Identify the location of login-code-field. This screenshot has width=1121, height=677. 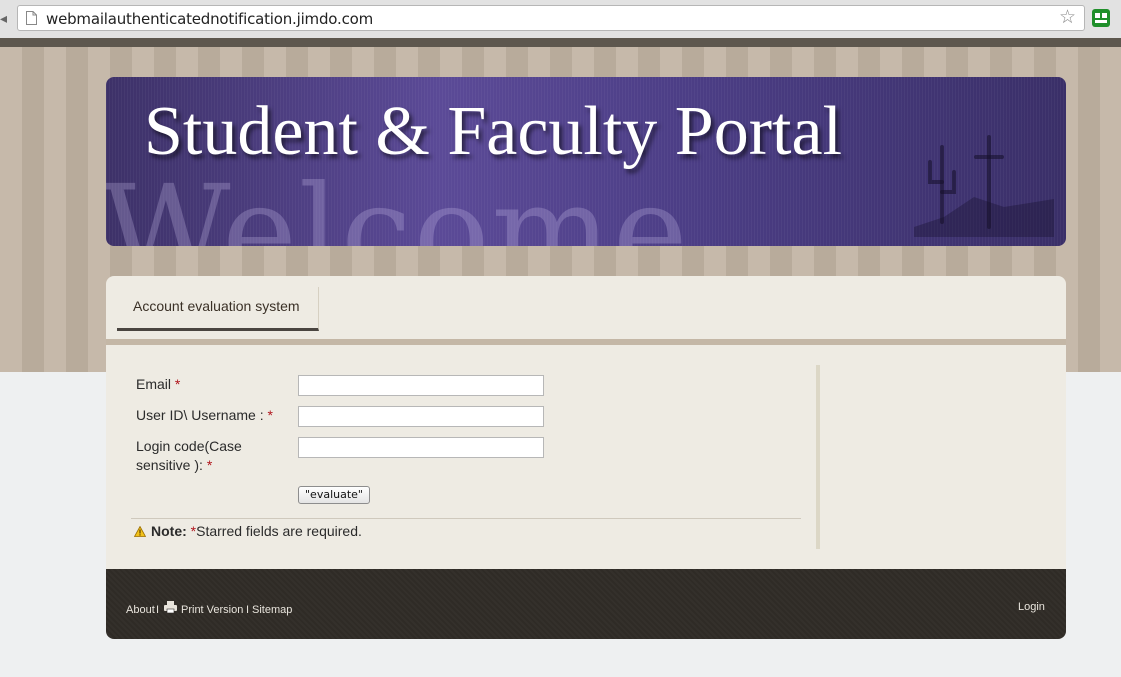
(421, 447).